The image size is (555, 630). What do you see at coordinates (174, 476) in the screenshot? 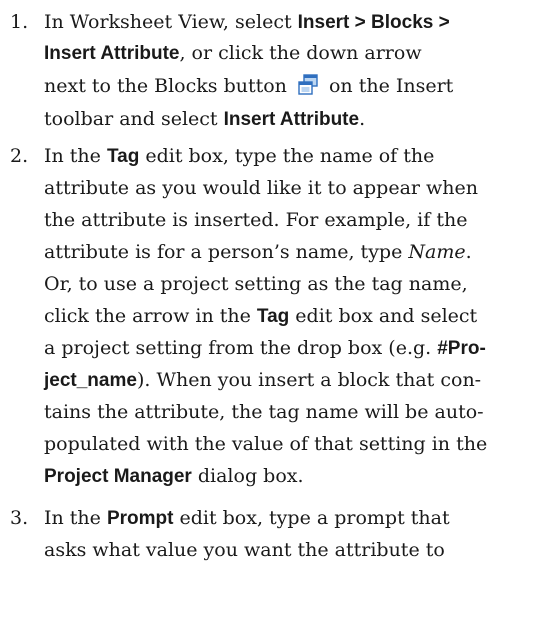
I see `step-line: Project Manager dialog box.` at bounding box center [174, 476].